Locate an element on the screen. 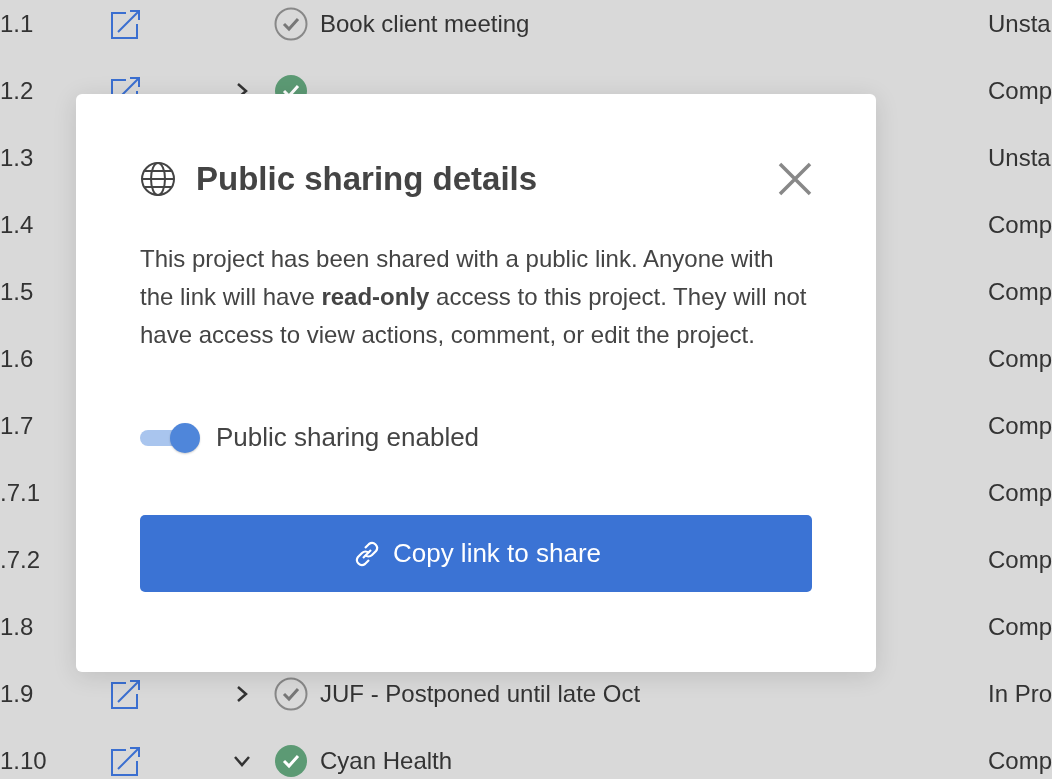 The image size is (1052, 779). completed-check-icon is located at coordinates (291, 760).